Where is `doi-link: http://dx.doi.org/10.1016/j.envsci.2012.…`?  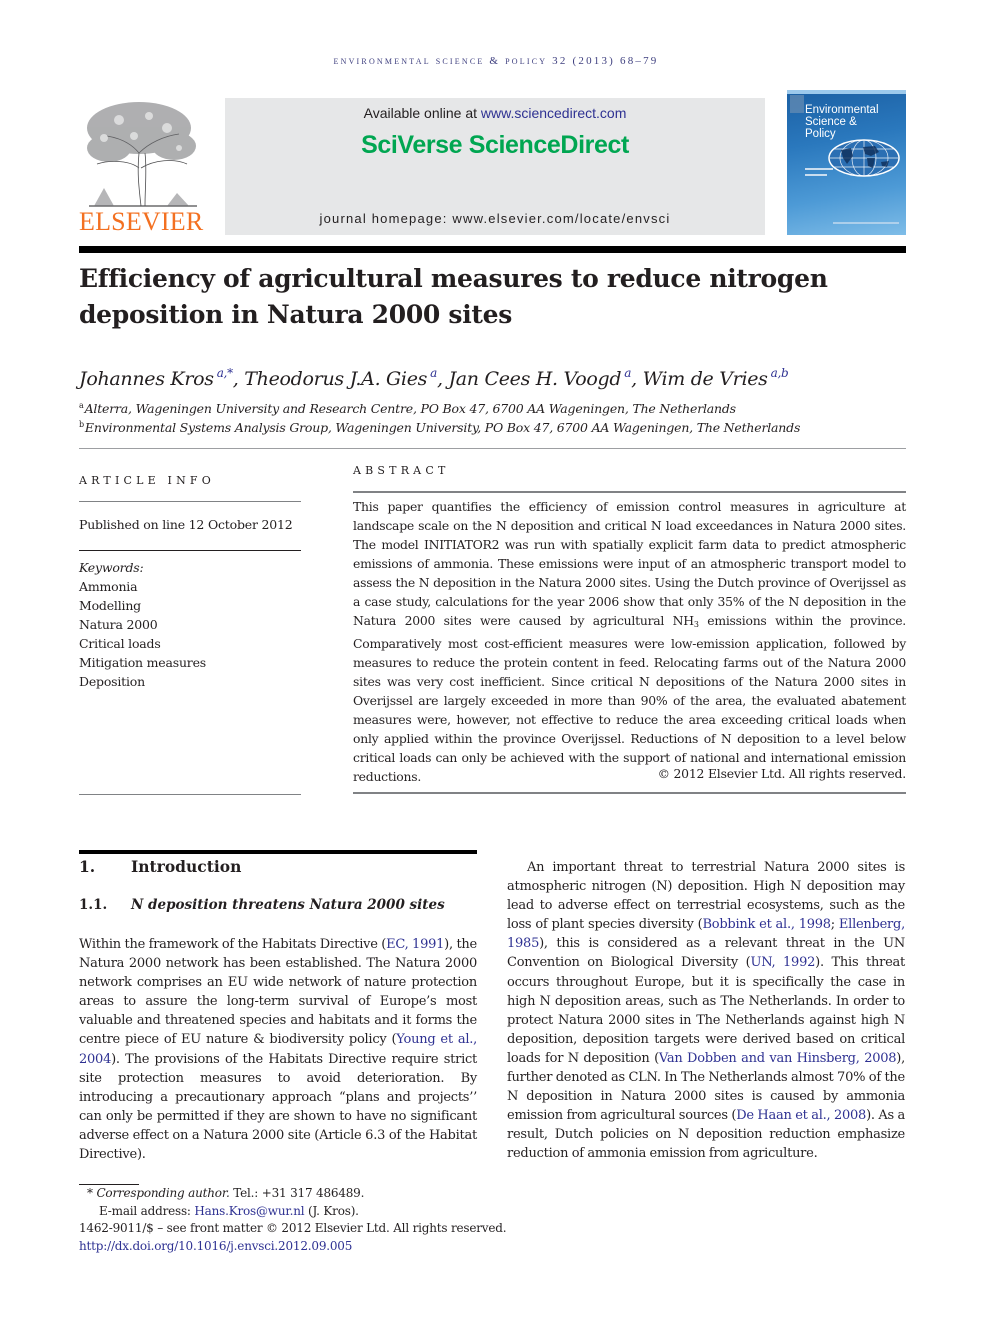
doi-link: http://dx.doi.org/10.1016/j.envsci.2012.… is located at coordinates (215, 1246).